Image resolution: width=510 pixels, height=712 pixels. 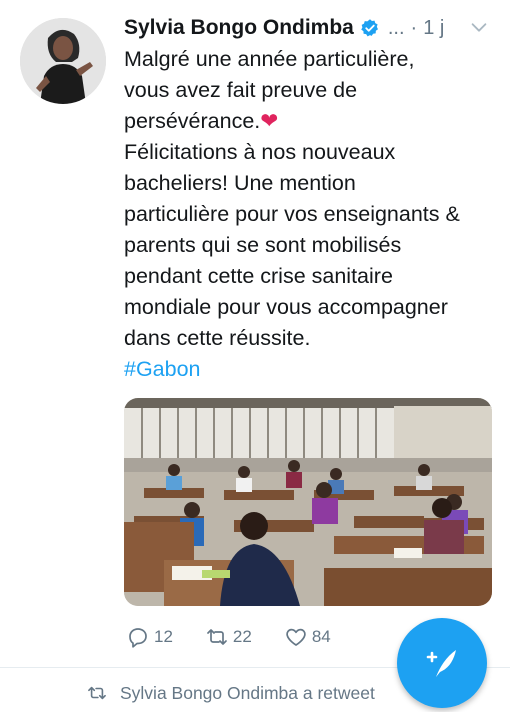 What do you see at coordinates (260, 152) in the screenshot?
I see `tweet-text-line: Félicitations à nos nouveaux` at bounding box center [260, 152].